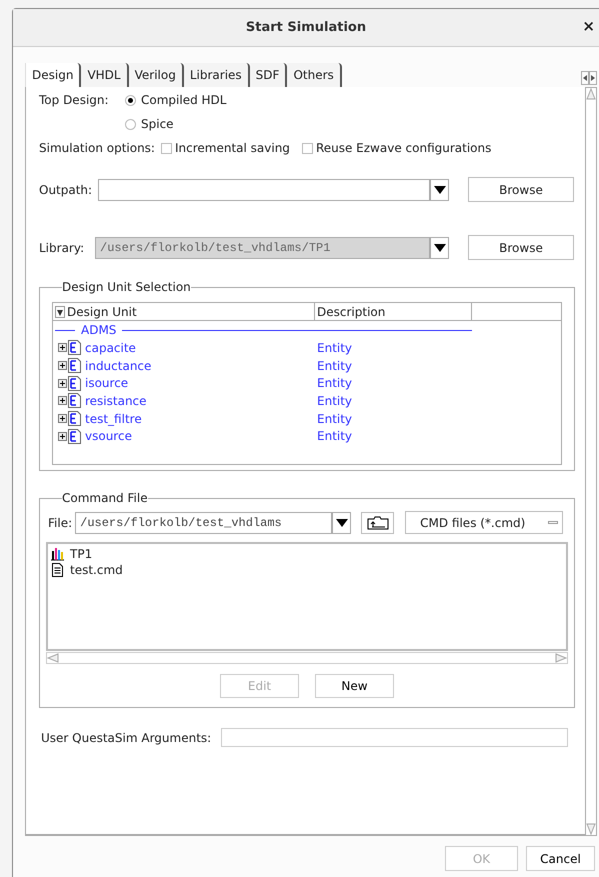 The image size is (599, 877). What do you see at coordinates (106, 383) in the screenshot?
I see `design-unit-name: isource` at bounding box center [106, 383].